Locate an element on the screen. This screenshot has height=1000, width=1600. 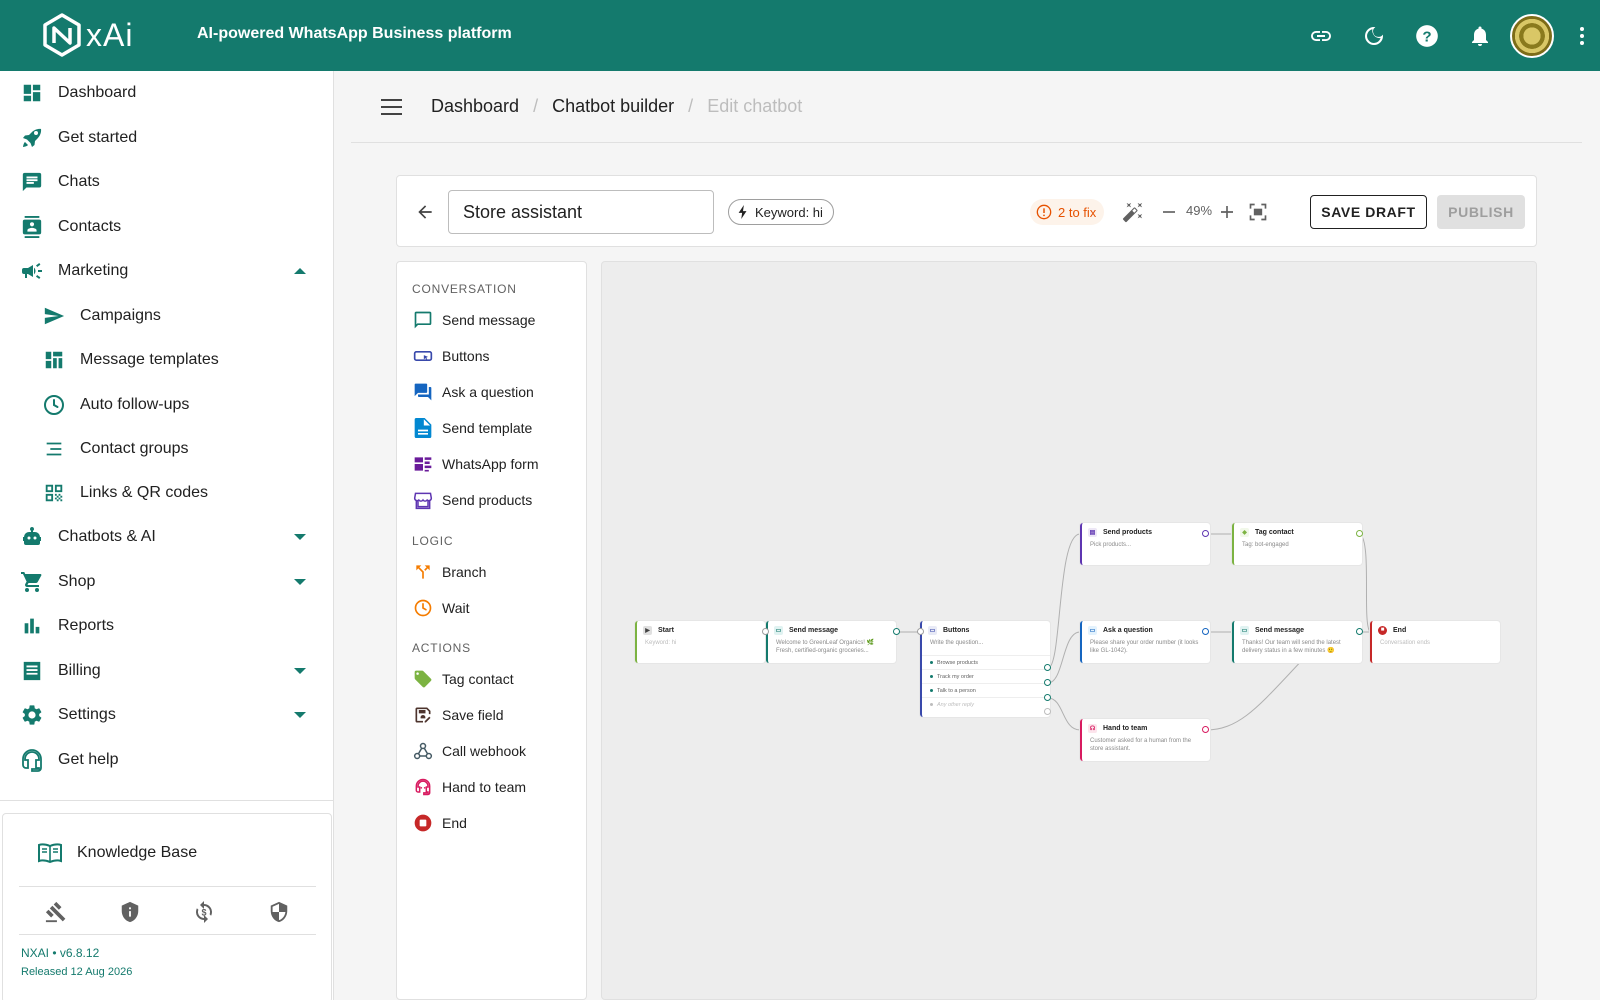
sidebar-item-message-templates: Message templates is located at coordinates (166, 360).